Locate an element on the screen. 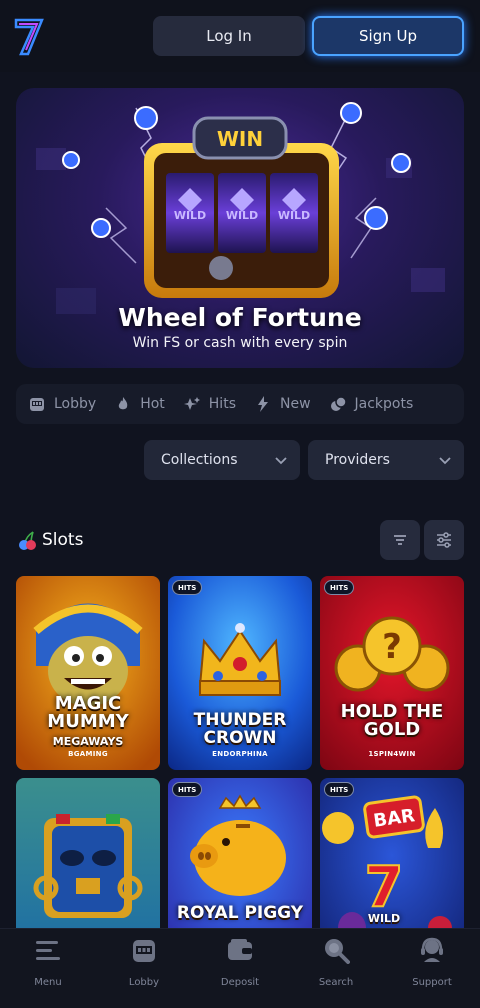 The image size is (480, 1008). tab-label: Hits is located at coordinates (222, 404).